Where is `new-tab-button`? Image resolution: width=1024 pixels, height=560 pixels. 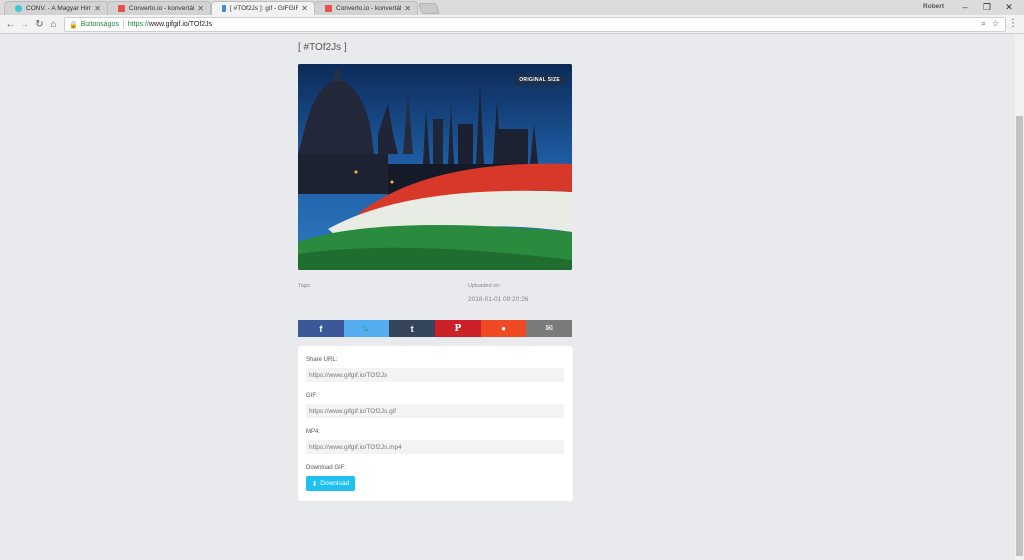
new-tab-button is located at coordinates (429, 8).